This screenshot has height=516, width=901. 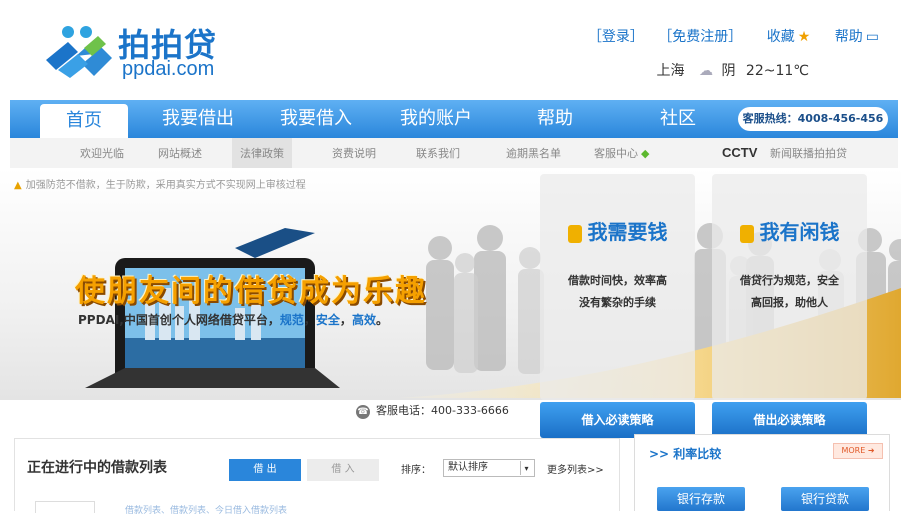 I want to click on nav-item-community: 社区, so click(x=678, y=119).